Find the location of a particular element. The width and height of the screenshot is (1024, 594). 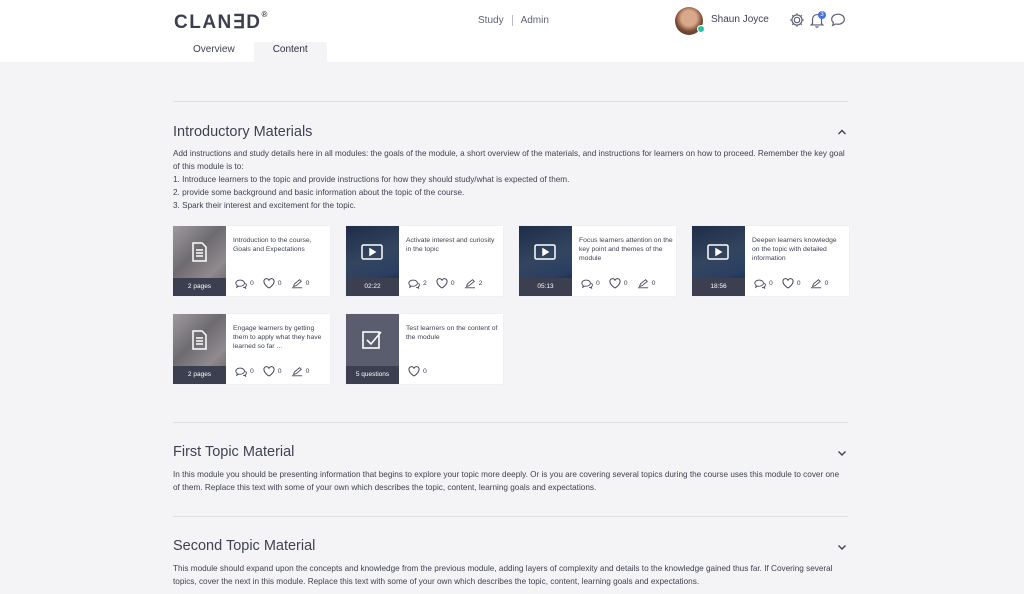

tab-overview: Overview is located at coordinates (214, 52).